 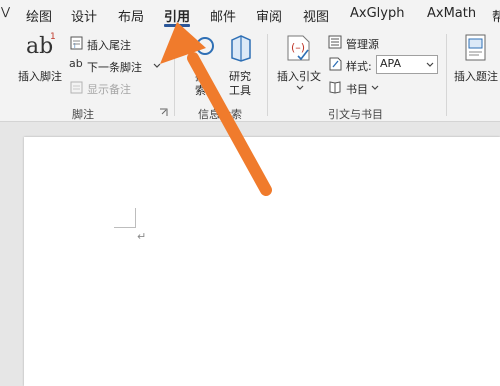 What do you see at coordinates (250, 14) in the screenshot?
I see `ribbon-tab-bar: ⋁ 绘图 设计 布局 引用 邮件 审阅 视图 AxGlyph AxMath 帮` at bounding box center [250, 14].